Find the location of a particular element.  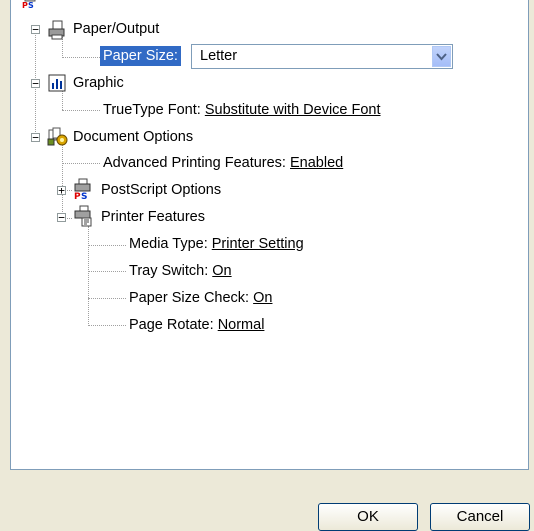

postscript-options-icon: P S is located at coordinates (82, 190).